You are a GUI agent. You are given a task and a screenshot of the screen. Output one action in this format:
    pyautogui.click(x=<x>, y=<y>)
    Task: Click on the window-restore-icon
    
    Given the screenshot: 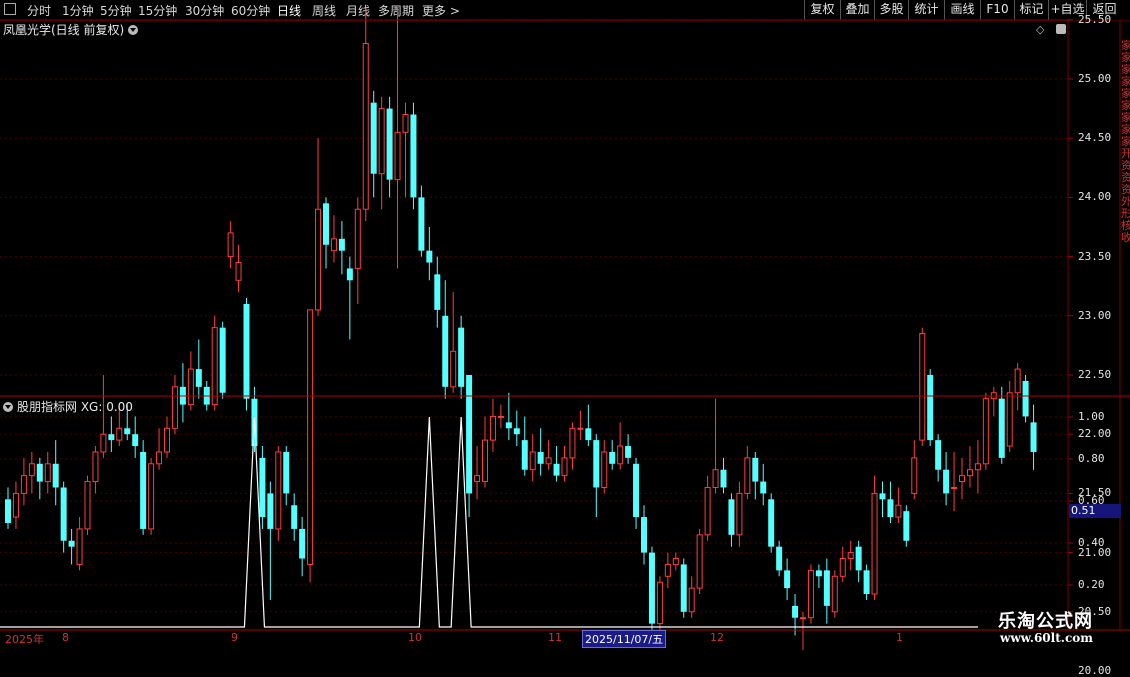 What is the action you would take?
    pyautogui.click(x=1061, y=29)
    